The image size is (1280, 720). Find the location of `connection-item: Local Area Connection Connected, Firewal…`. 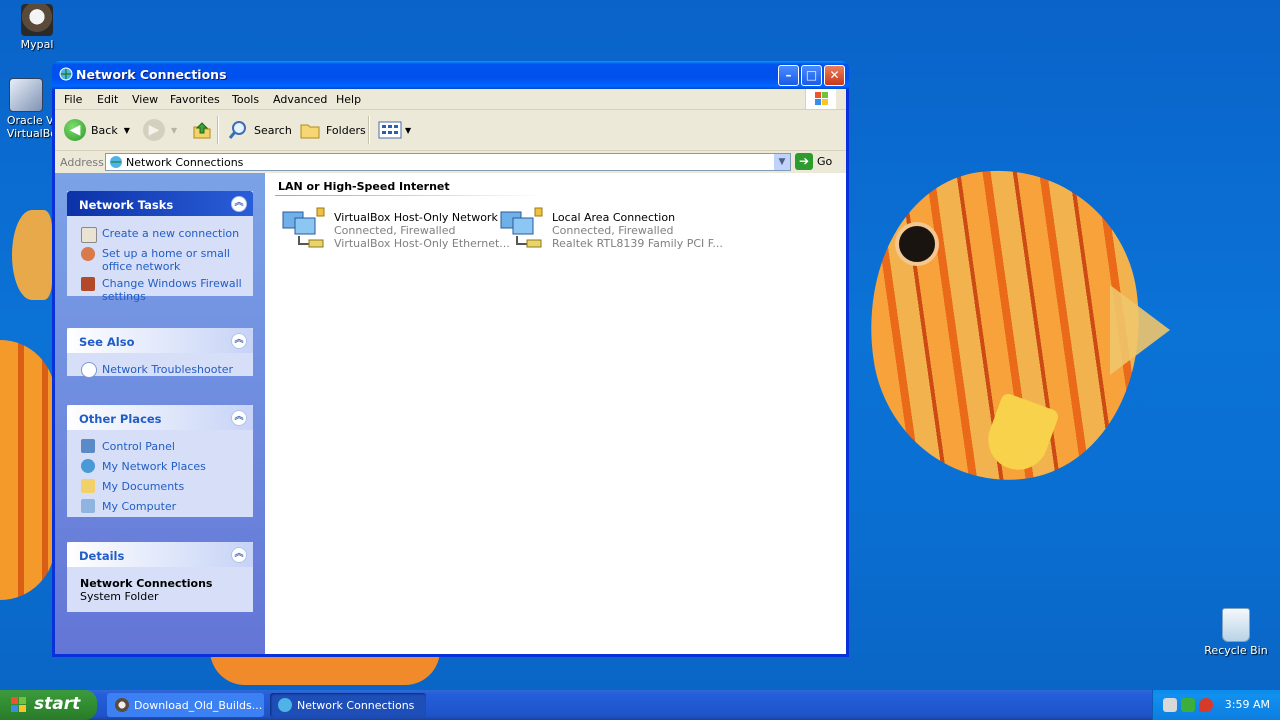

connection-item: Local Area Connection Connected, Firewal… is located at coordinates (610, 231).